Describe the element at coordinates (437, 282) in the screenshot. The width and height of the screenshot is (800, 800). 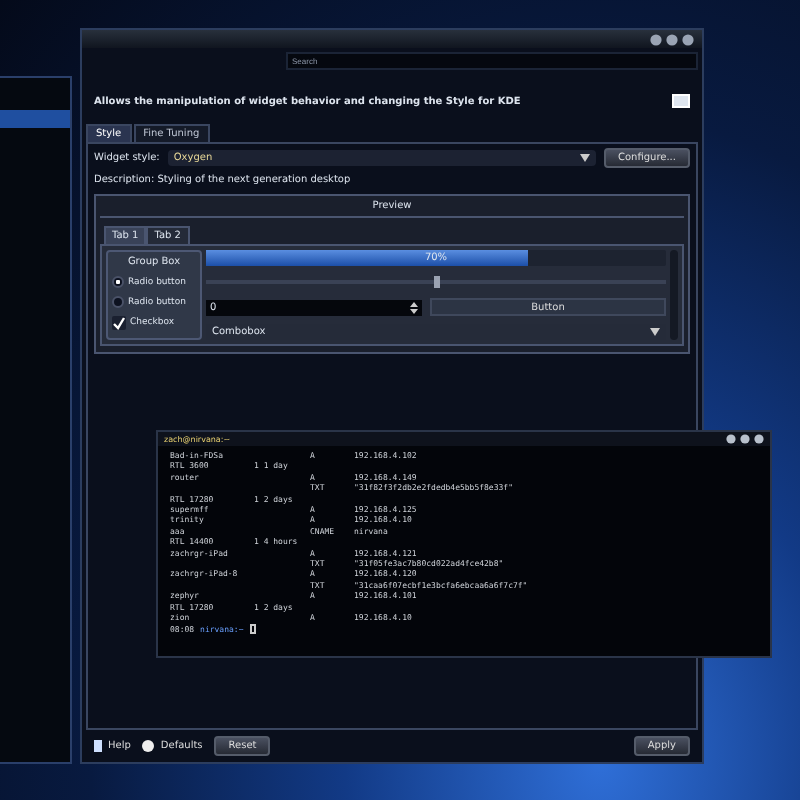
I see `slider-thumb` at that location.